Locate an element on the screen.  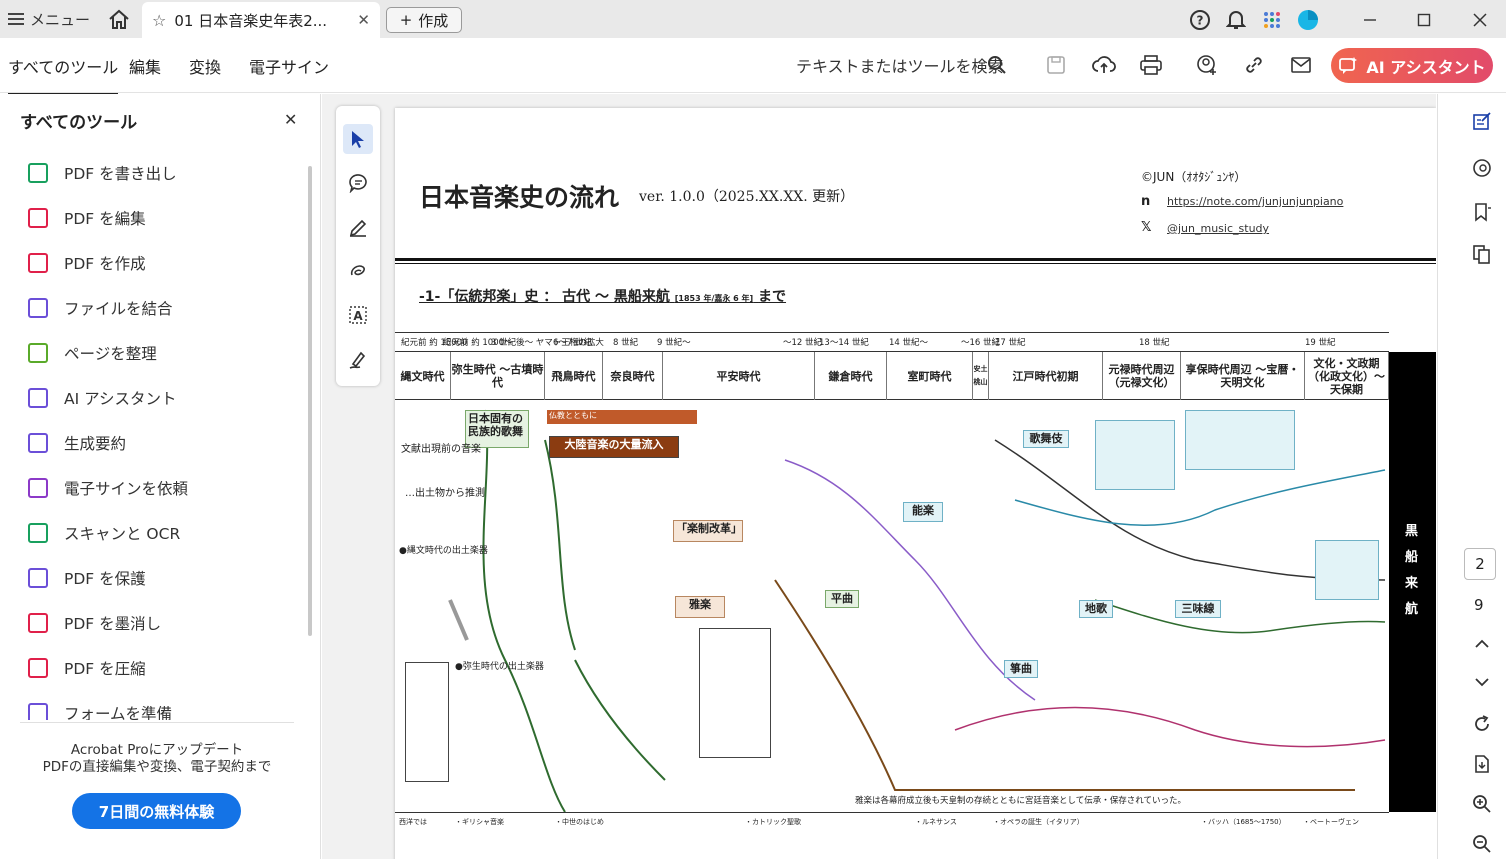
cloud-upload-icon is located at coordinates (1104, 65).